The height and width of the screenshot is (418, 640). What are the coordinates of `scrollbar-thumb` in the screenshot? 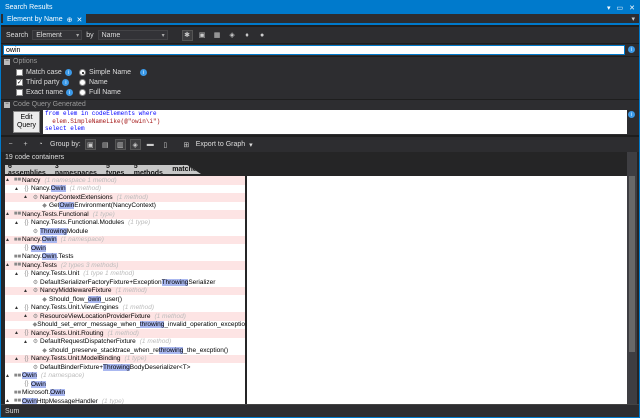 It's located at (632, 264).